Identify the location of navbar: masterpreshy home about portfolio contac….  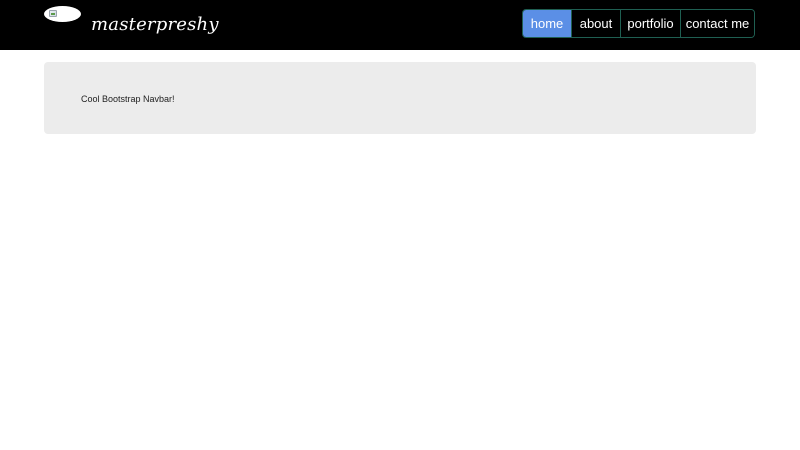
(400, 25).